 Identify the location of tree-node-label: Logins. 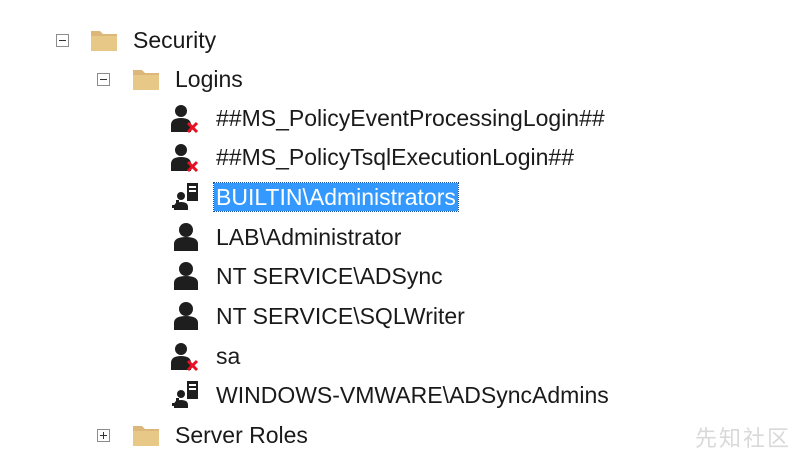
(209, 79).